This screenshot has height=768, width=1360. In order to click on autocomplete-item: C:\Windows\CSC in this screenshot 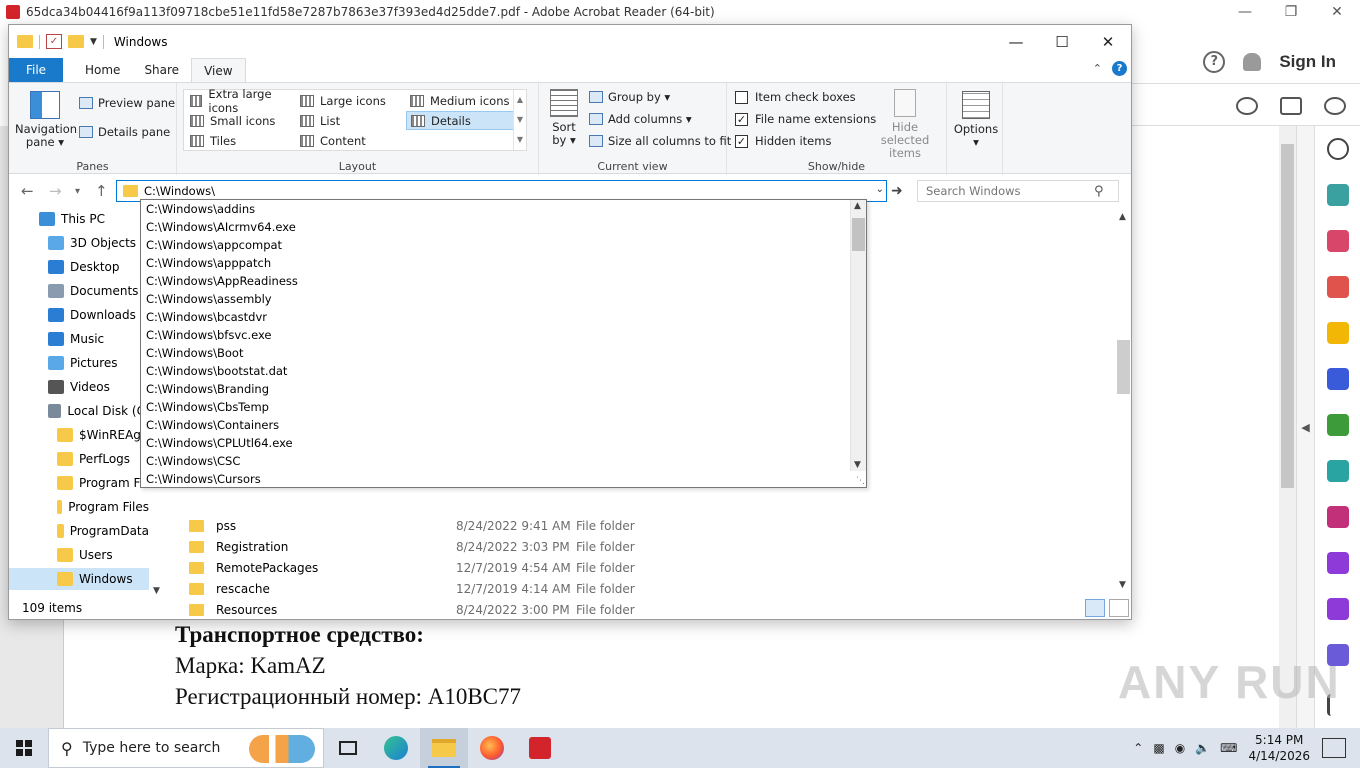, I will do `click(503, 461)`.